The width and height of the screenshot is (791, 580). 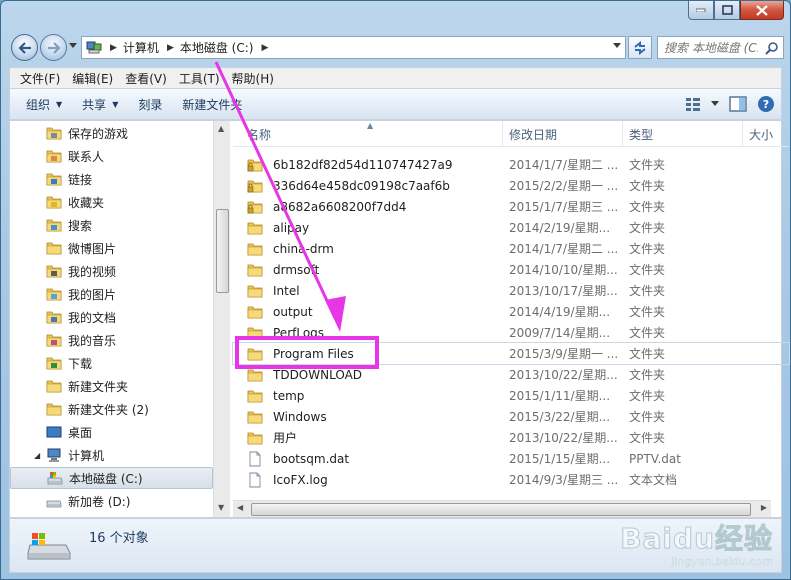 I want to click on column-size: 大小, so click(x=766, y=134).